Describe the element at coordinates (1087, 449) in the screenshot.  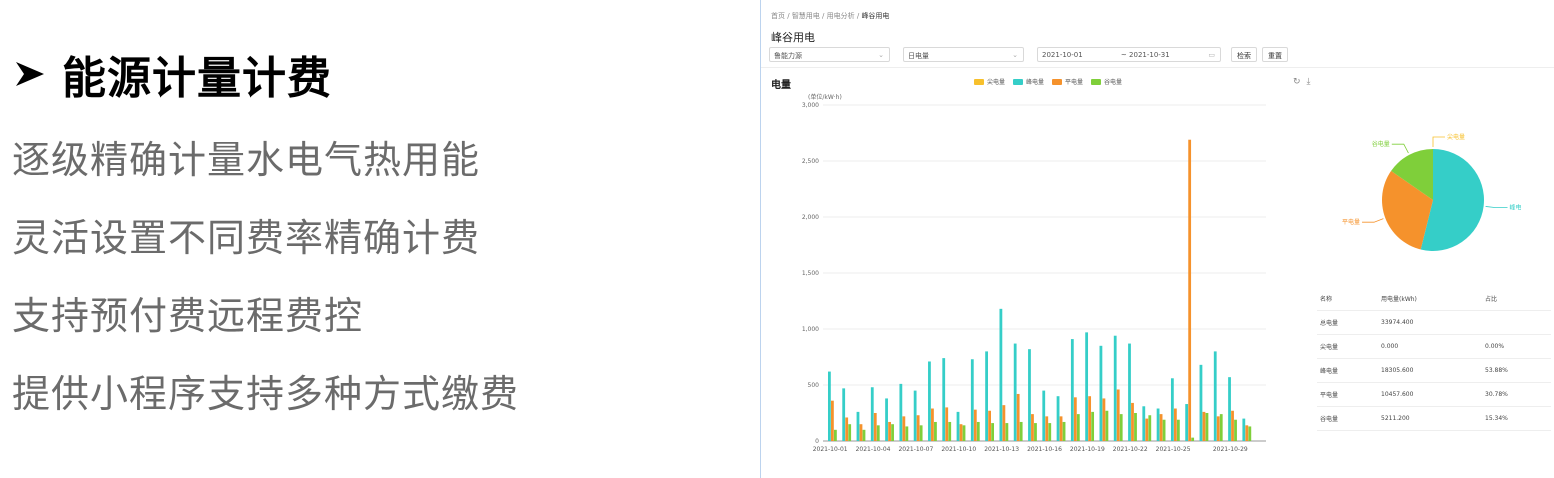
I see `x-tick-label: 2021-10-19` at that location.